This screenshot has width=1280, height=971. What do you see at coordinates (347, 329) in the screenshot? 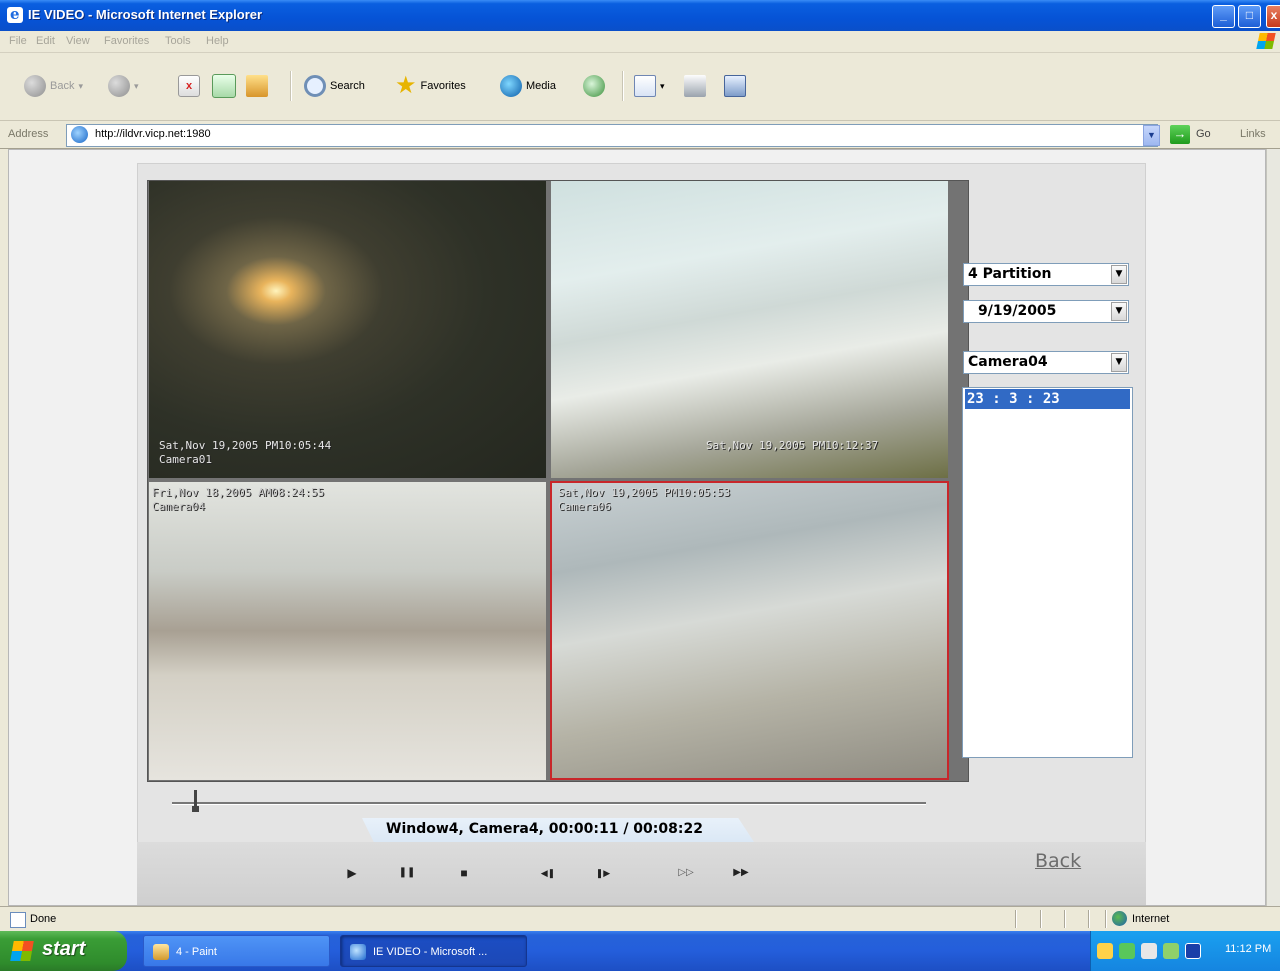
I see `camera-view-1: Sat,Nov 19,2005 PM10:05:44 Camera01` at bounding box center [347, 329].